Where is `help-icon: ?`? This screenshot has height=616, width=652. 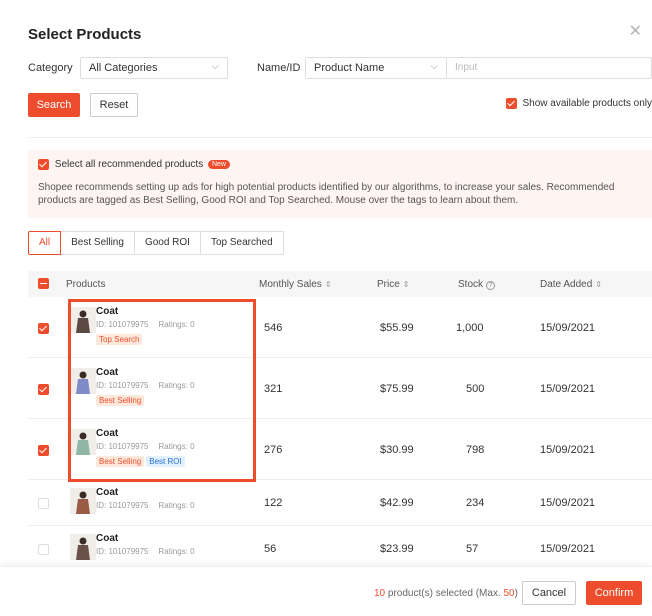
help-icon: ? is located at coordinates (491, 285).